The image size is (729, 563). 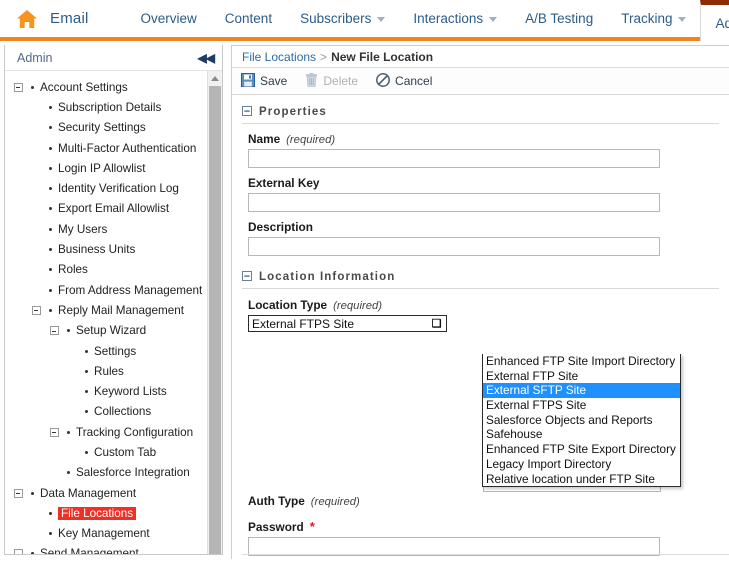 I want to click on sidebar-item-business-units: Business Units, so click(x=106, y=249).